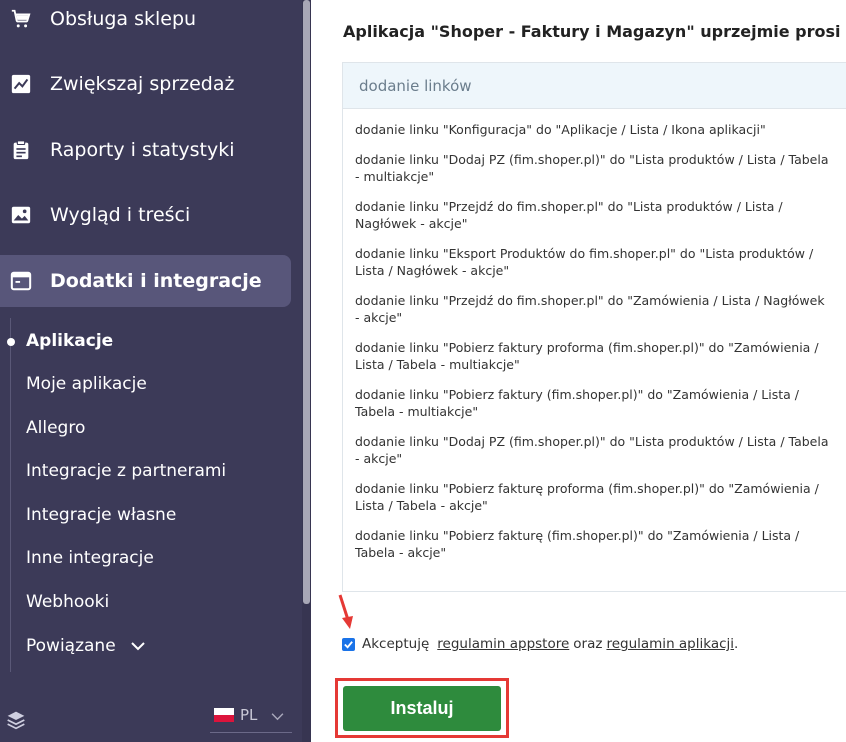 The image size is (846, 742). Describe the element at coordinates (126, 471) in the screenshot. I see `subnav-item-integracje-partnerami: Integracje z partnerami` at that location.